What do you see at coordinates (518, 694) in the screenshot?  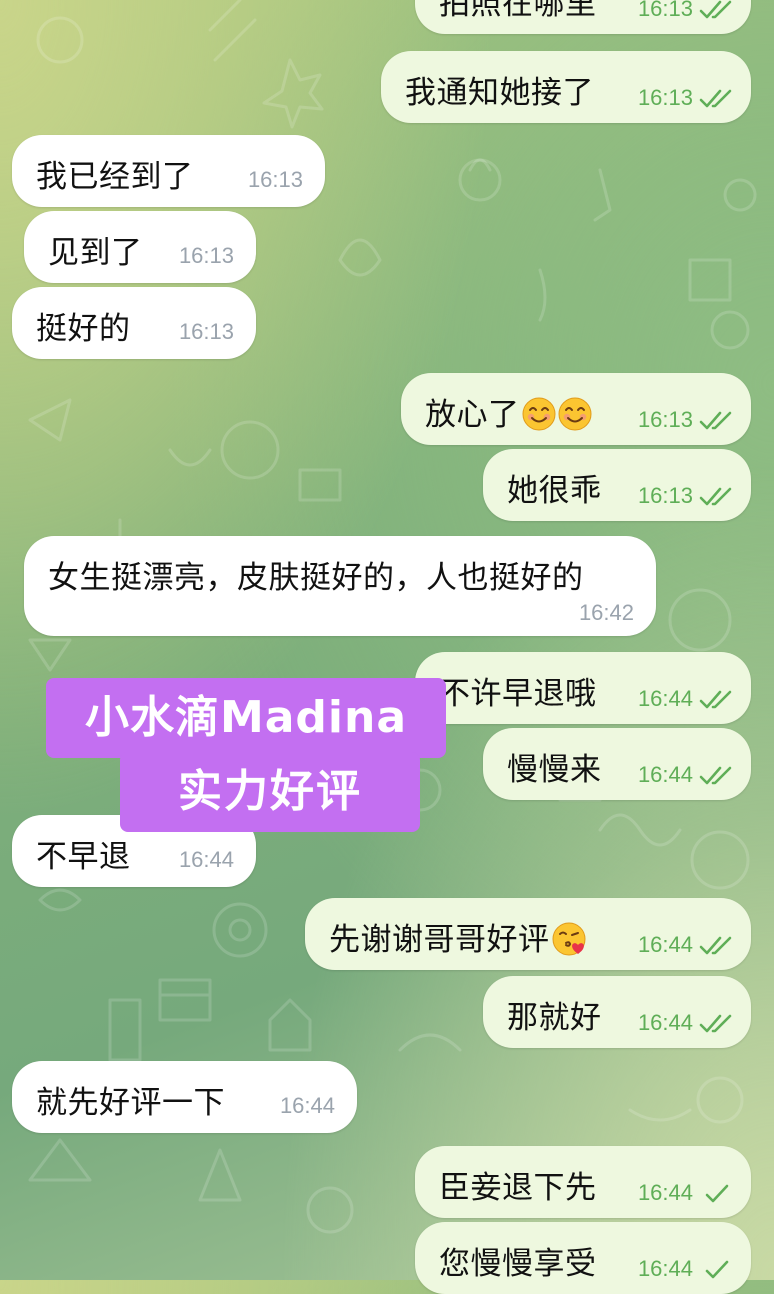 I see `message-text: 不许早退哦` at bounding box center [518, 694].